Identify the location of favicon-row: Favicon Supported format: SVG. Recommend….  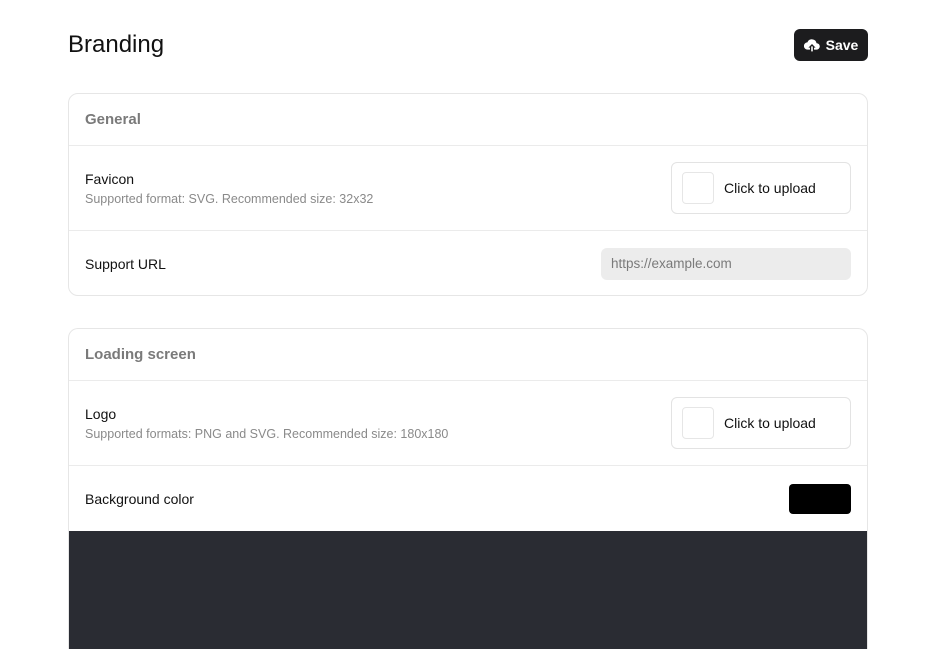
(468, 188).